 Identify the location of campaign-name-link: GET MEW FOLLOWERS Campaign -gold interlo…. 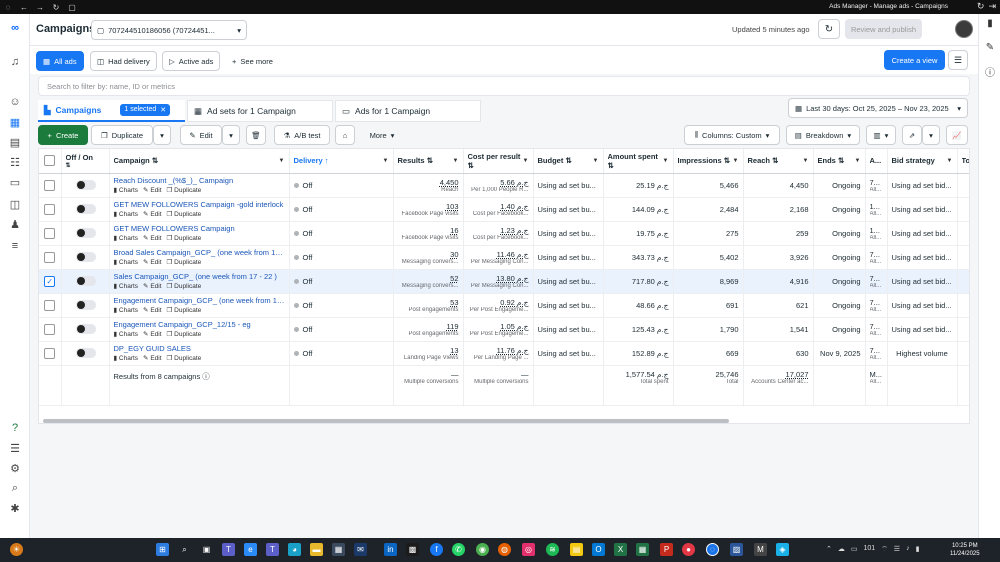
(199, 204).